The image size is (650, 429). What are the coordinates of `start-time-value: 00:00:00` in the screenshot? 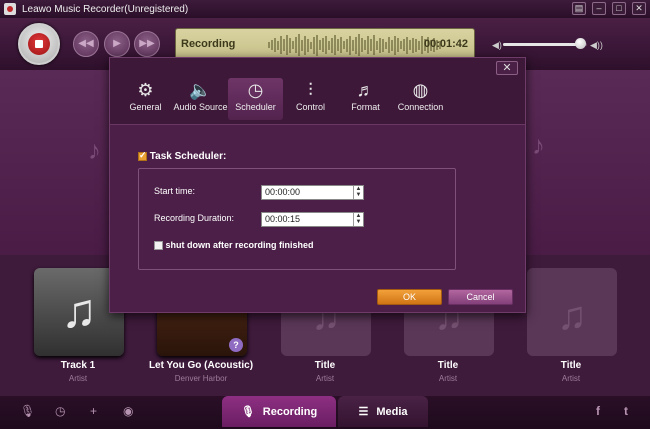 It's located at (283, 192).